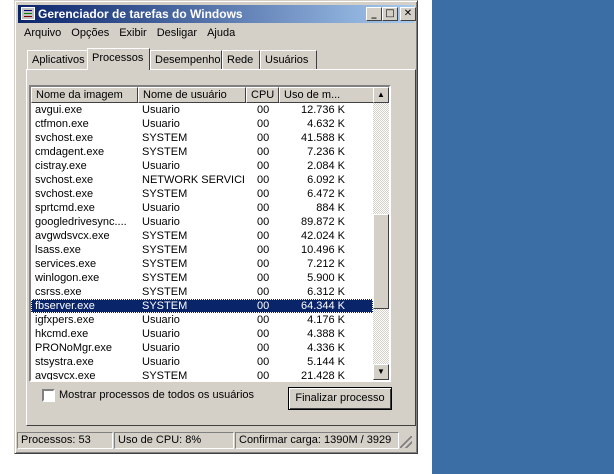  Describe the element at coordinates (84, 95) in the screenshot. I see `column-image-name: Nome da imagem` at that location.